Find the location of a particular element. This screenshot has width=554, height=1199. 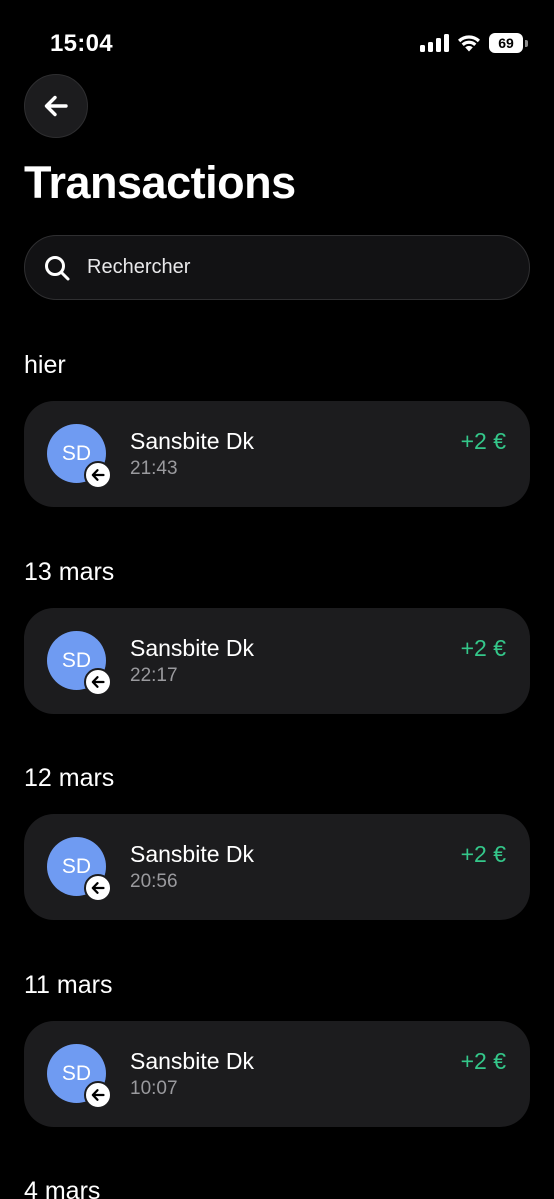

search-bar is located at coordinates (277, 267).